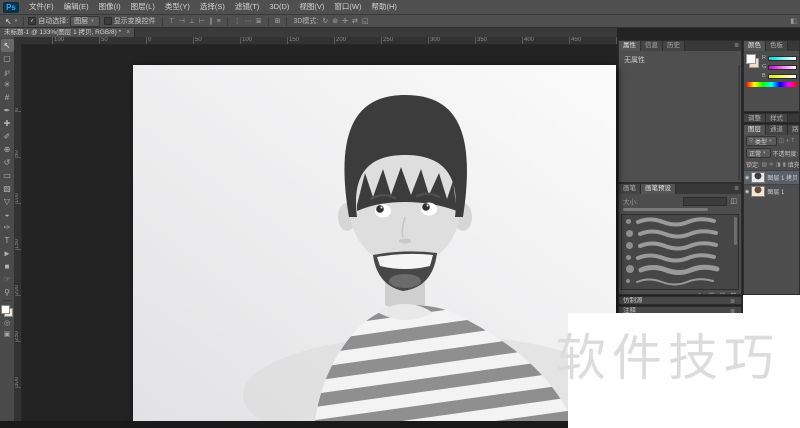 The height and width of the screenshot is (428, 800). I want to click on align-right-edges-icon: ≡, so click(219, 21).